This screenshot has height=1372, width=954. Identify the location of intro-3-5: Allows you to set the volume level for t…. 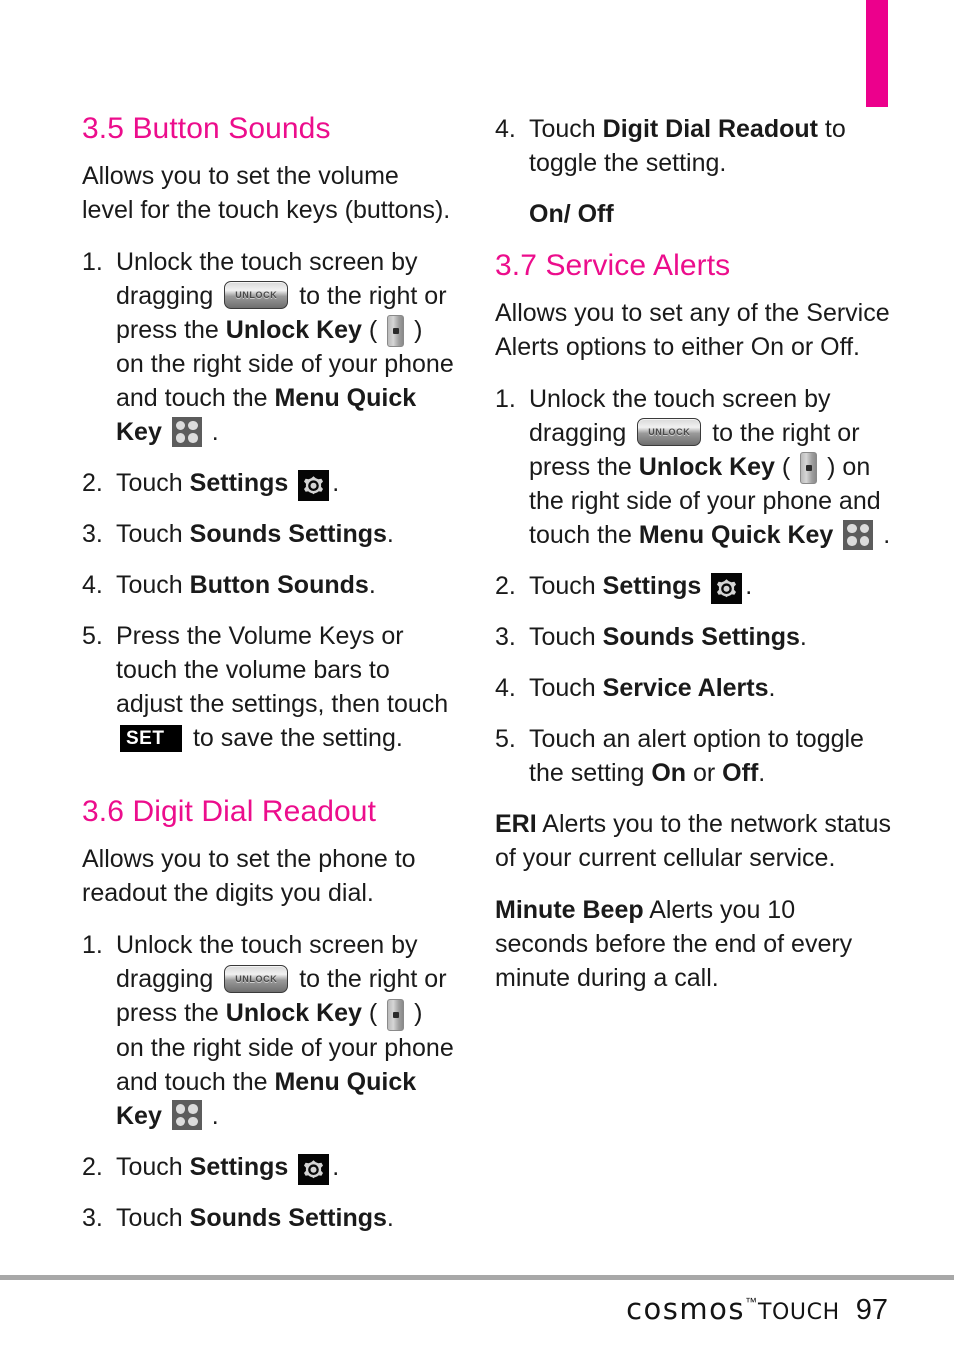
(266, 193).